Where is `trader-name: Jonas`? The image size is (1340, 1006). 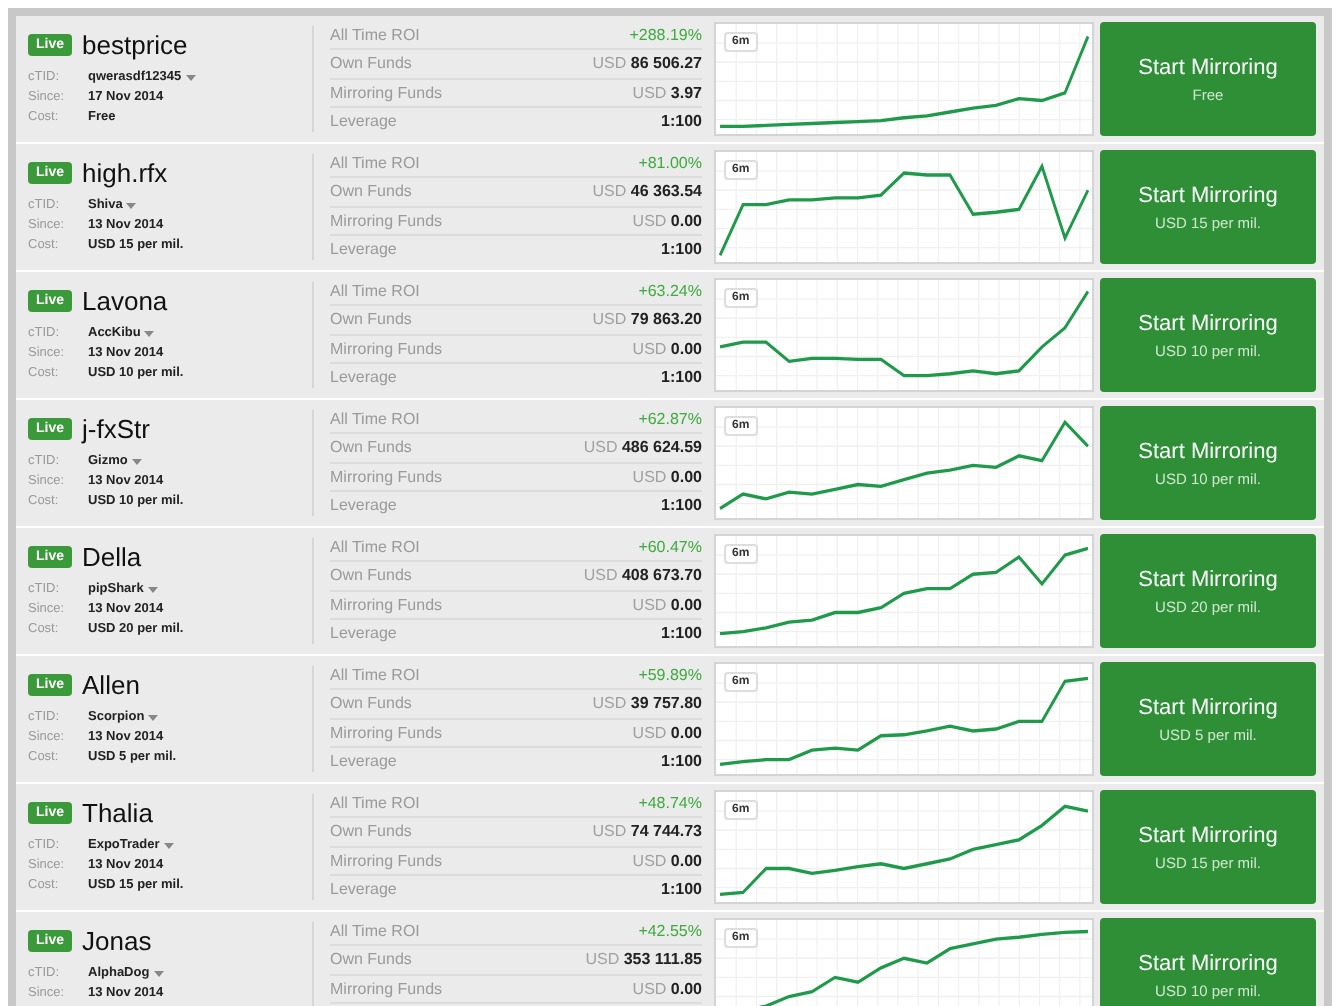
trader-name: Jonas is located at coordinates (117, 941).